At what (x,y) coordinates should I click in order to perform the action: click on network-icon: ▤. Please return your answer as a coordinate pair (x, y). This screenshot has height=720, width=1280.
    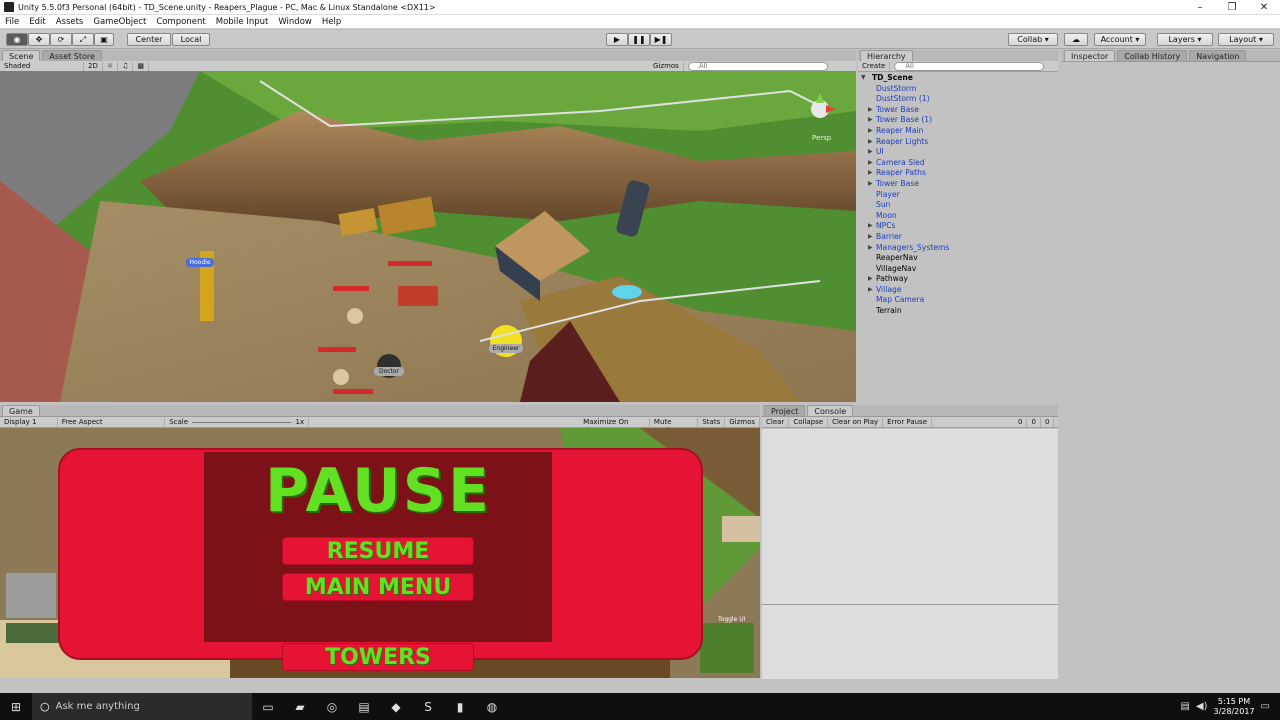
    Looking at the image, I should click on (1184, 706).